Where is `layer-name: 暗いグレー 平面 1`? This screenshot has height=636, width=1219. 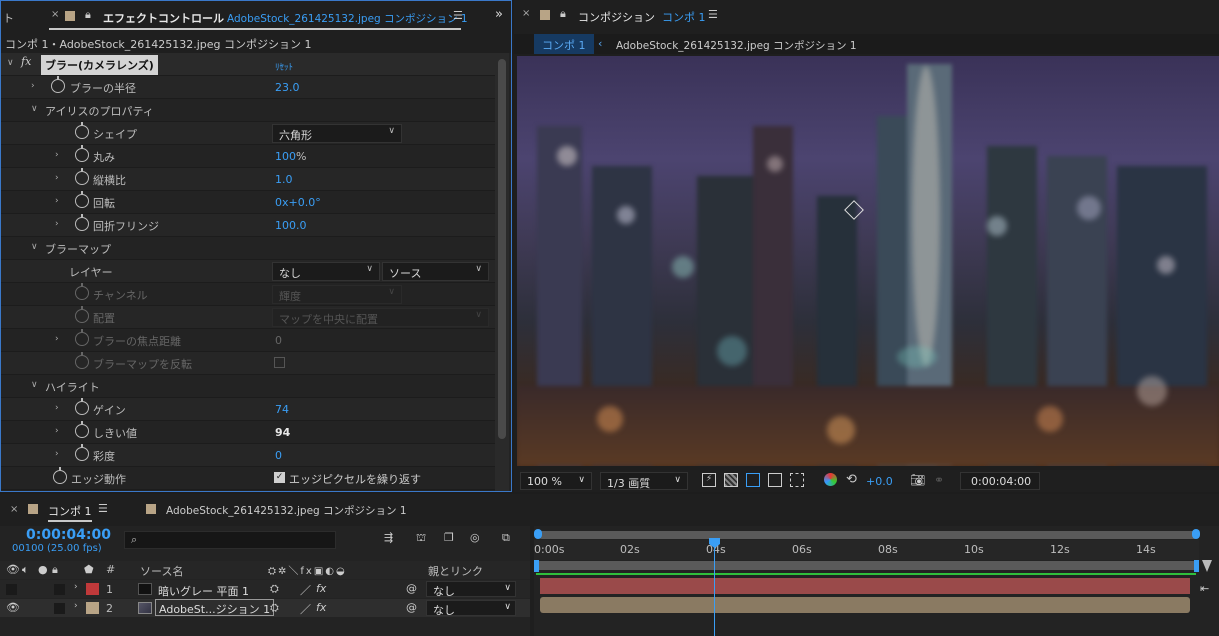 layer-name: 暗いグレー 平面 1 is located at coordinates (203, 591).